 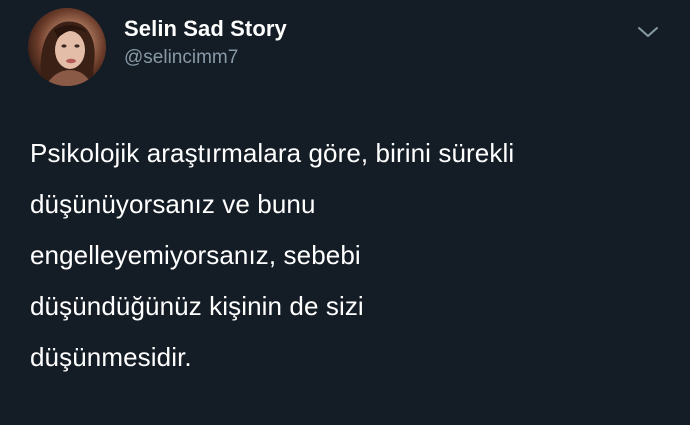 What do you see at coordinates (205, 29) in the screenshot?
I see `display-name: Selin Sad Story` at bounding box center [205, 29].